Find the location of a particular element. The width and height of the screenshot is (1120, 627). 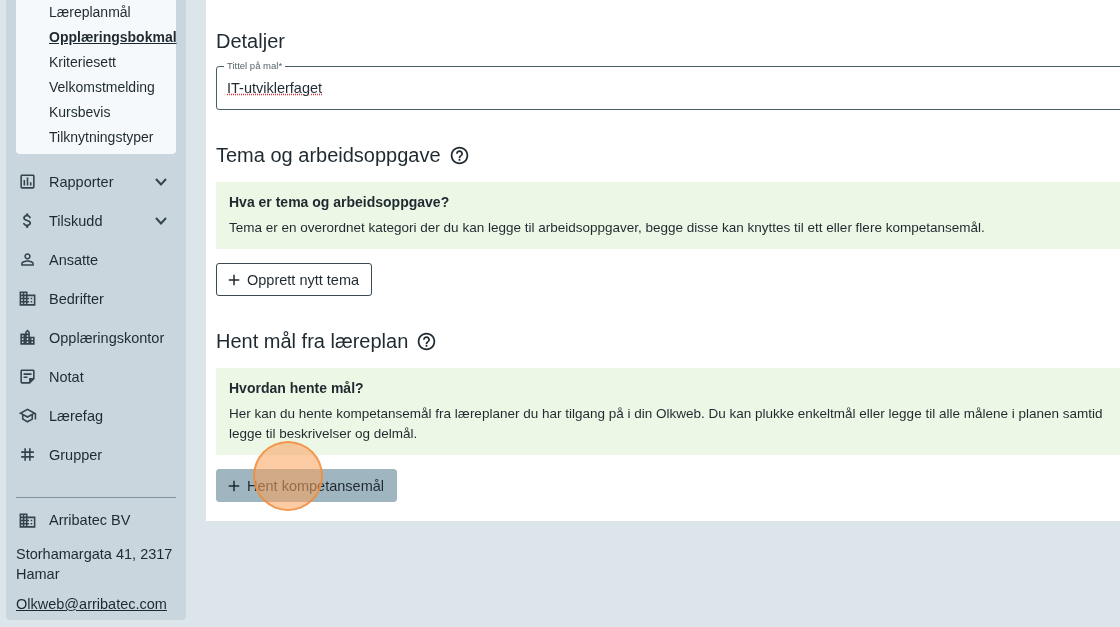

submenu-item: Kursbevis is located at coordinates (80, 112).